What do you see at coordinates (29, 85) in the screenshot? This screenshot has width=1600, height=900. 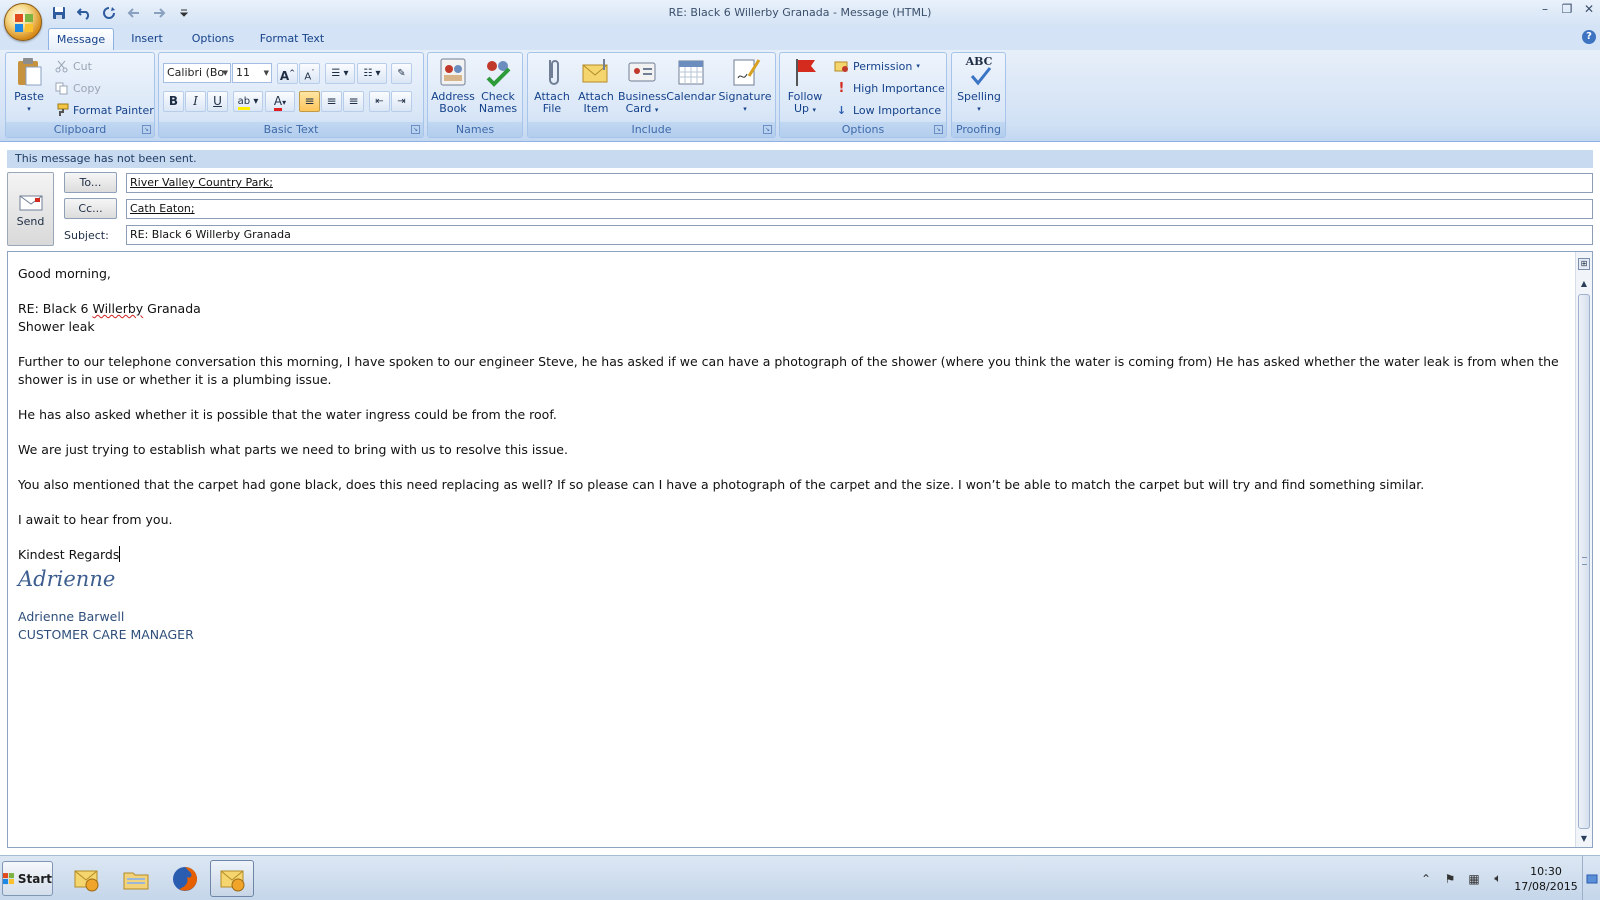 I see `paste-button: Paste ▾` at bounding box center [29, 85].